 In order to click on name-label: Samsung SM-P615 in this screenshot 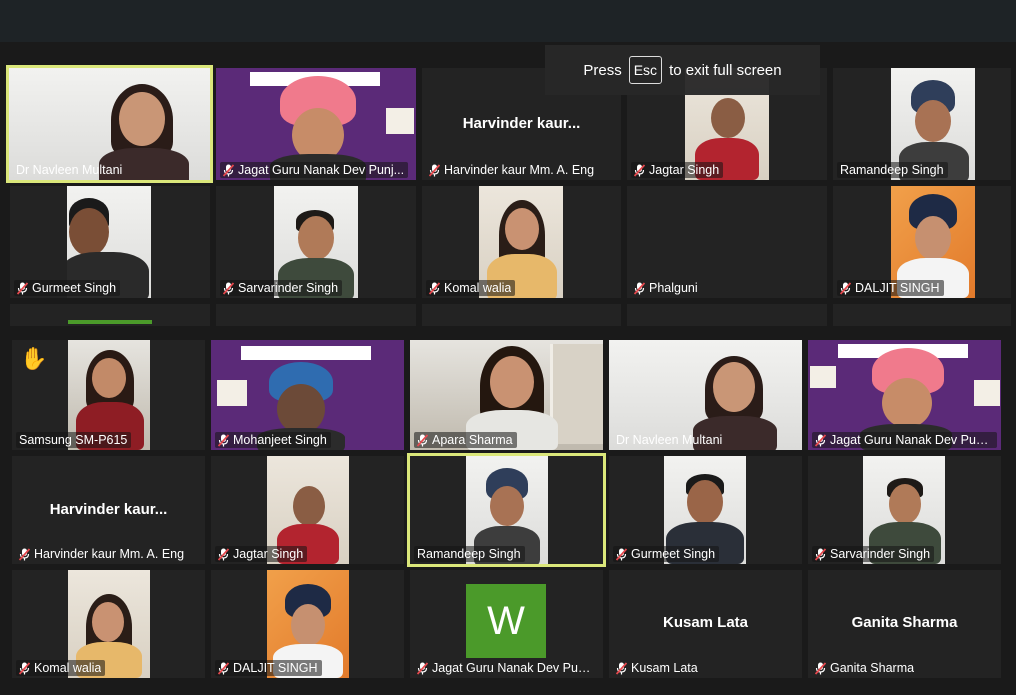, I will do `click(74, 440)`.